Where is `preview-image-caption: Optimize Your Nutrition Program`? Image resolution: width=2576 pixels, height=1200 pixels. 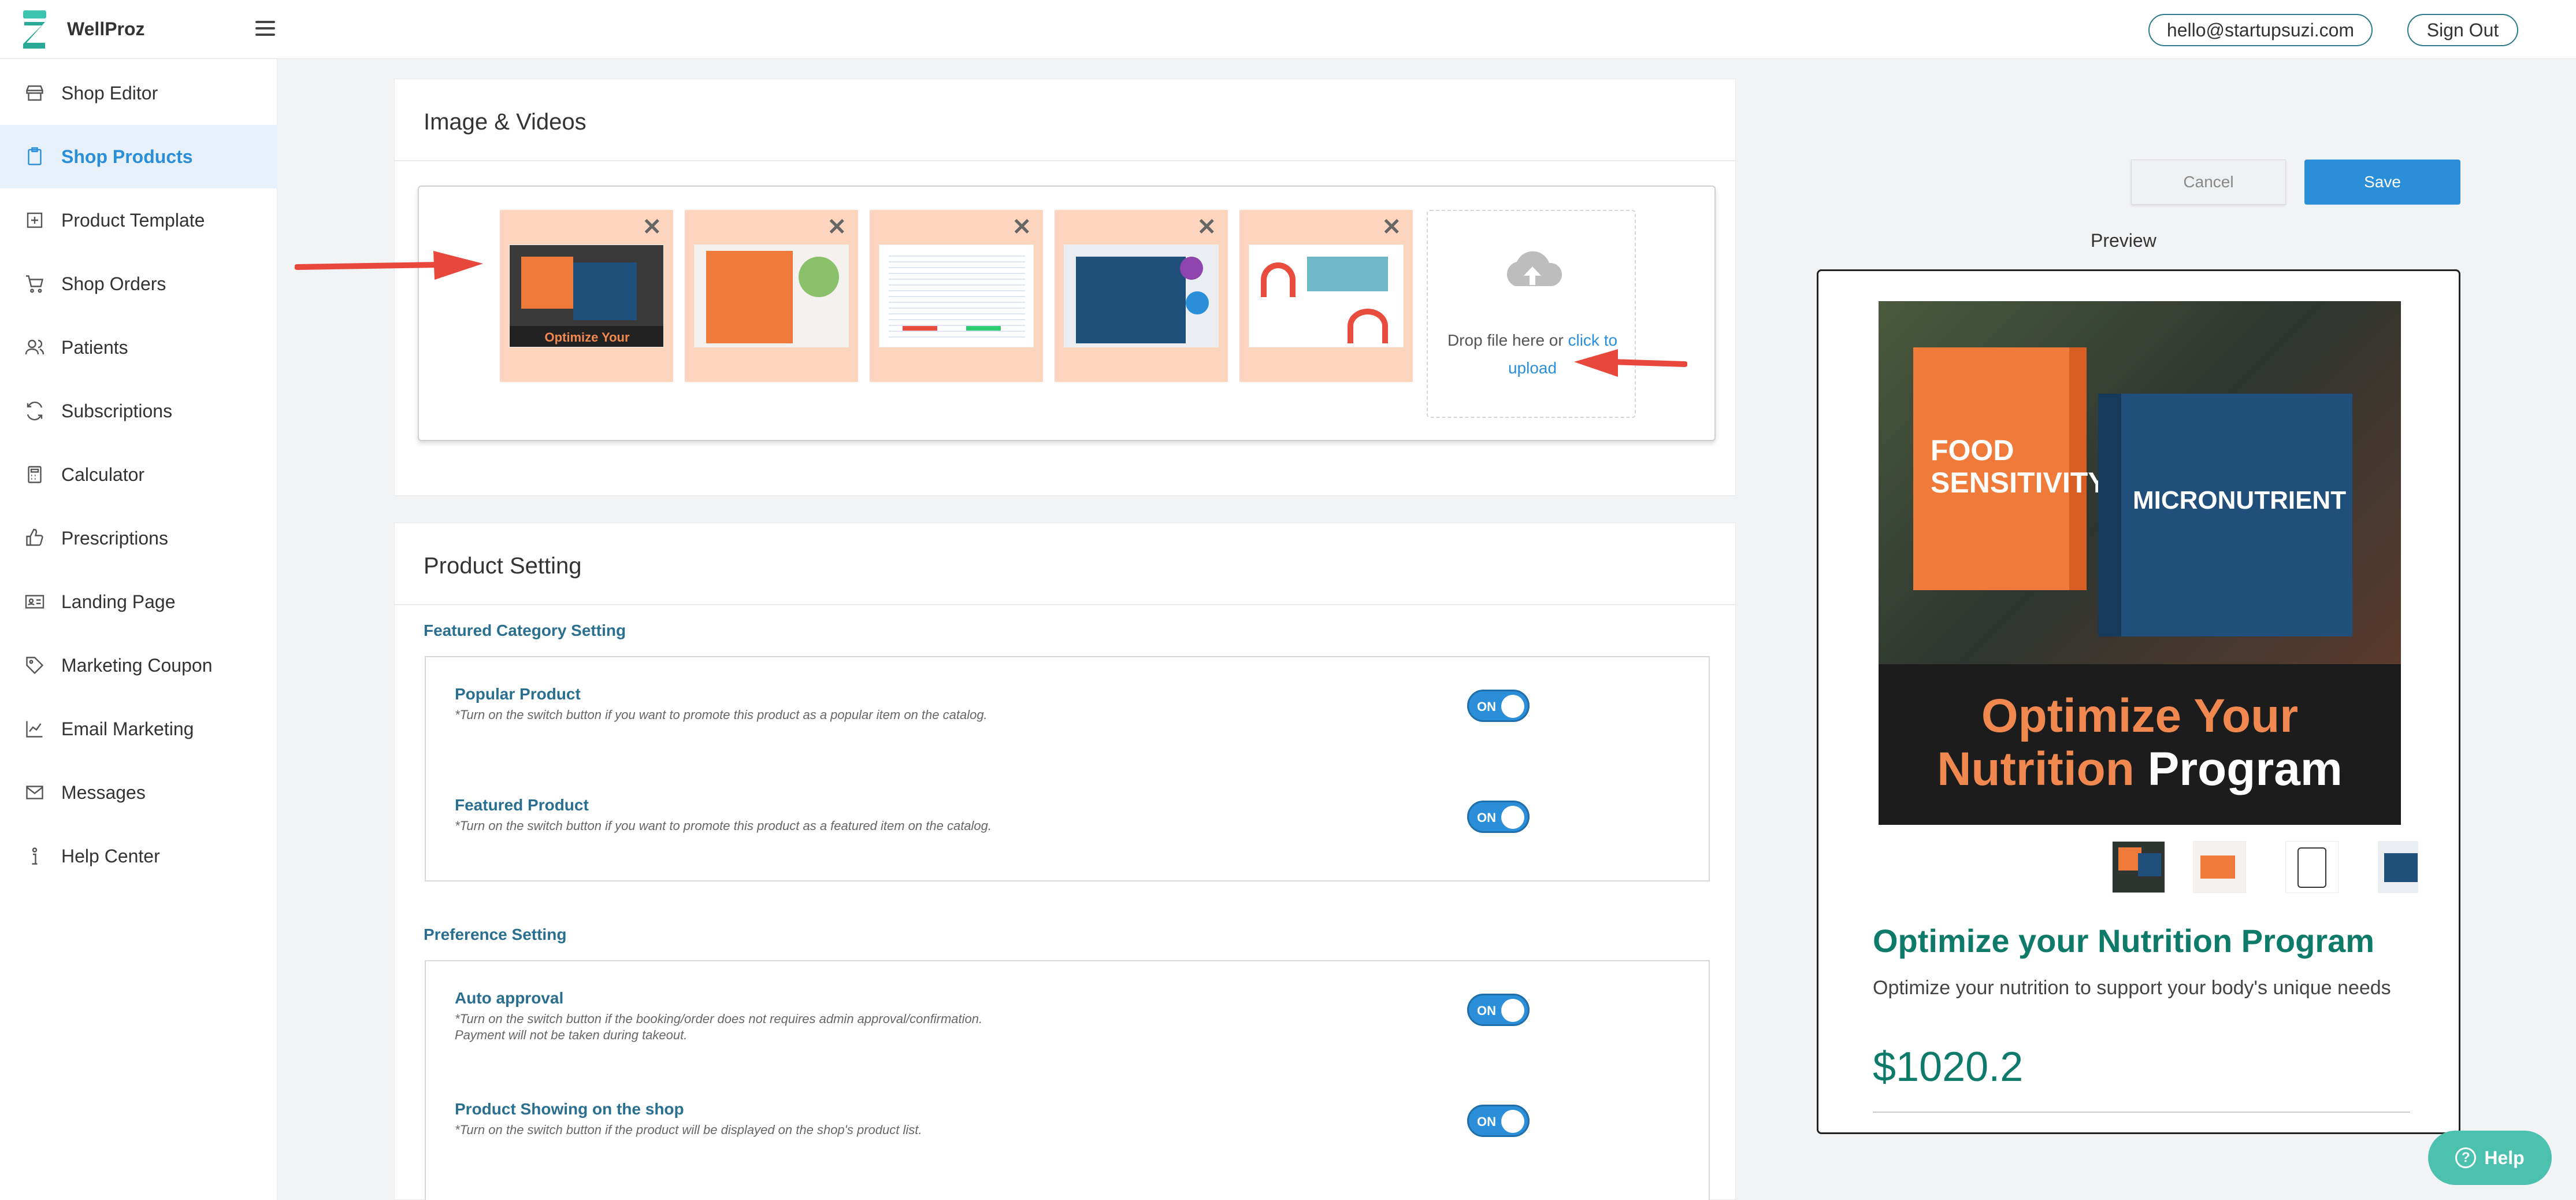
preview-image-caption: Optimize Your Nutrition Program is located at coordinates (2140, 744).